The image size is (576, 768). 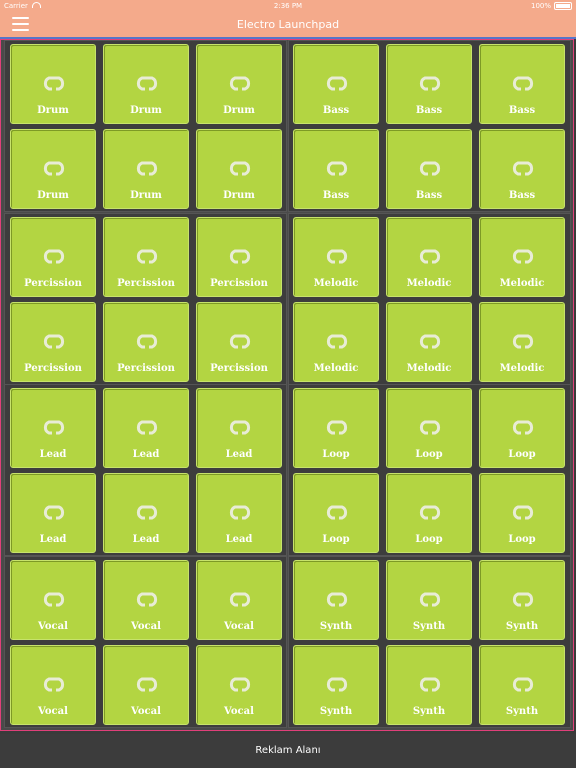 I want to click on nav-bar: Electro Launchpad, so click(x=288, y=25).